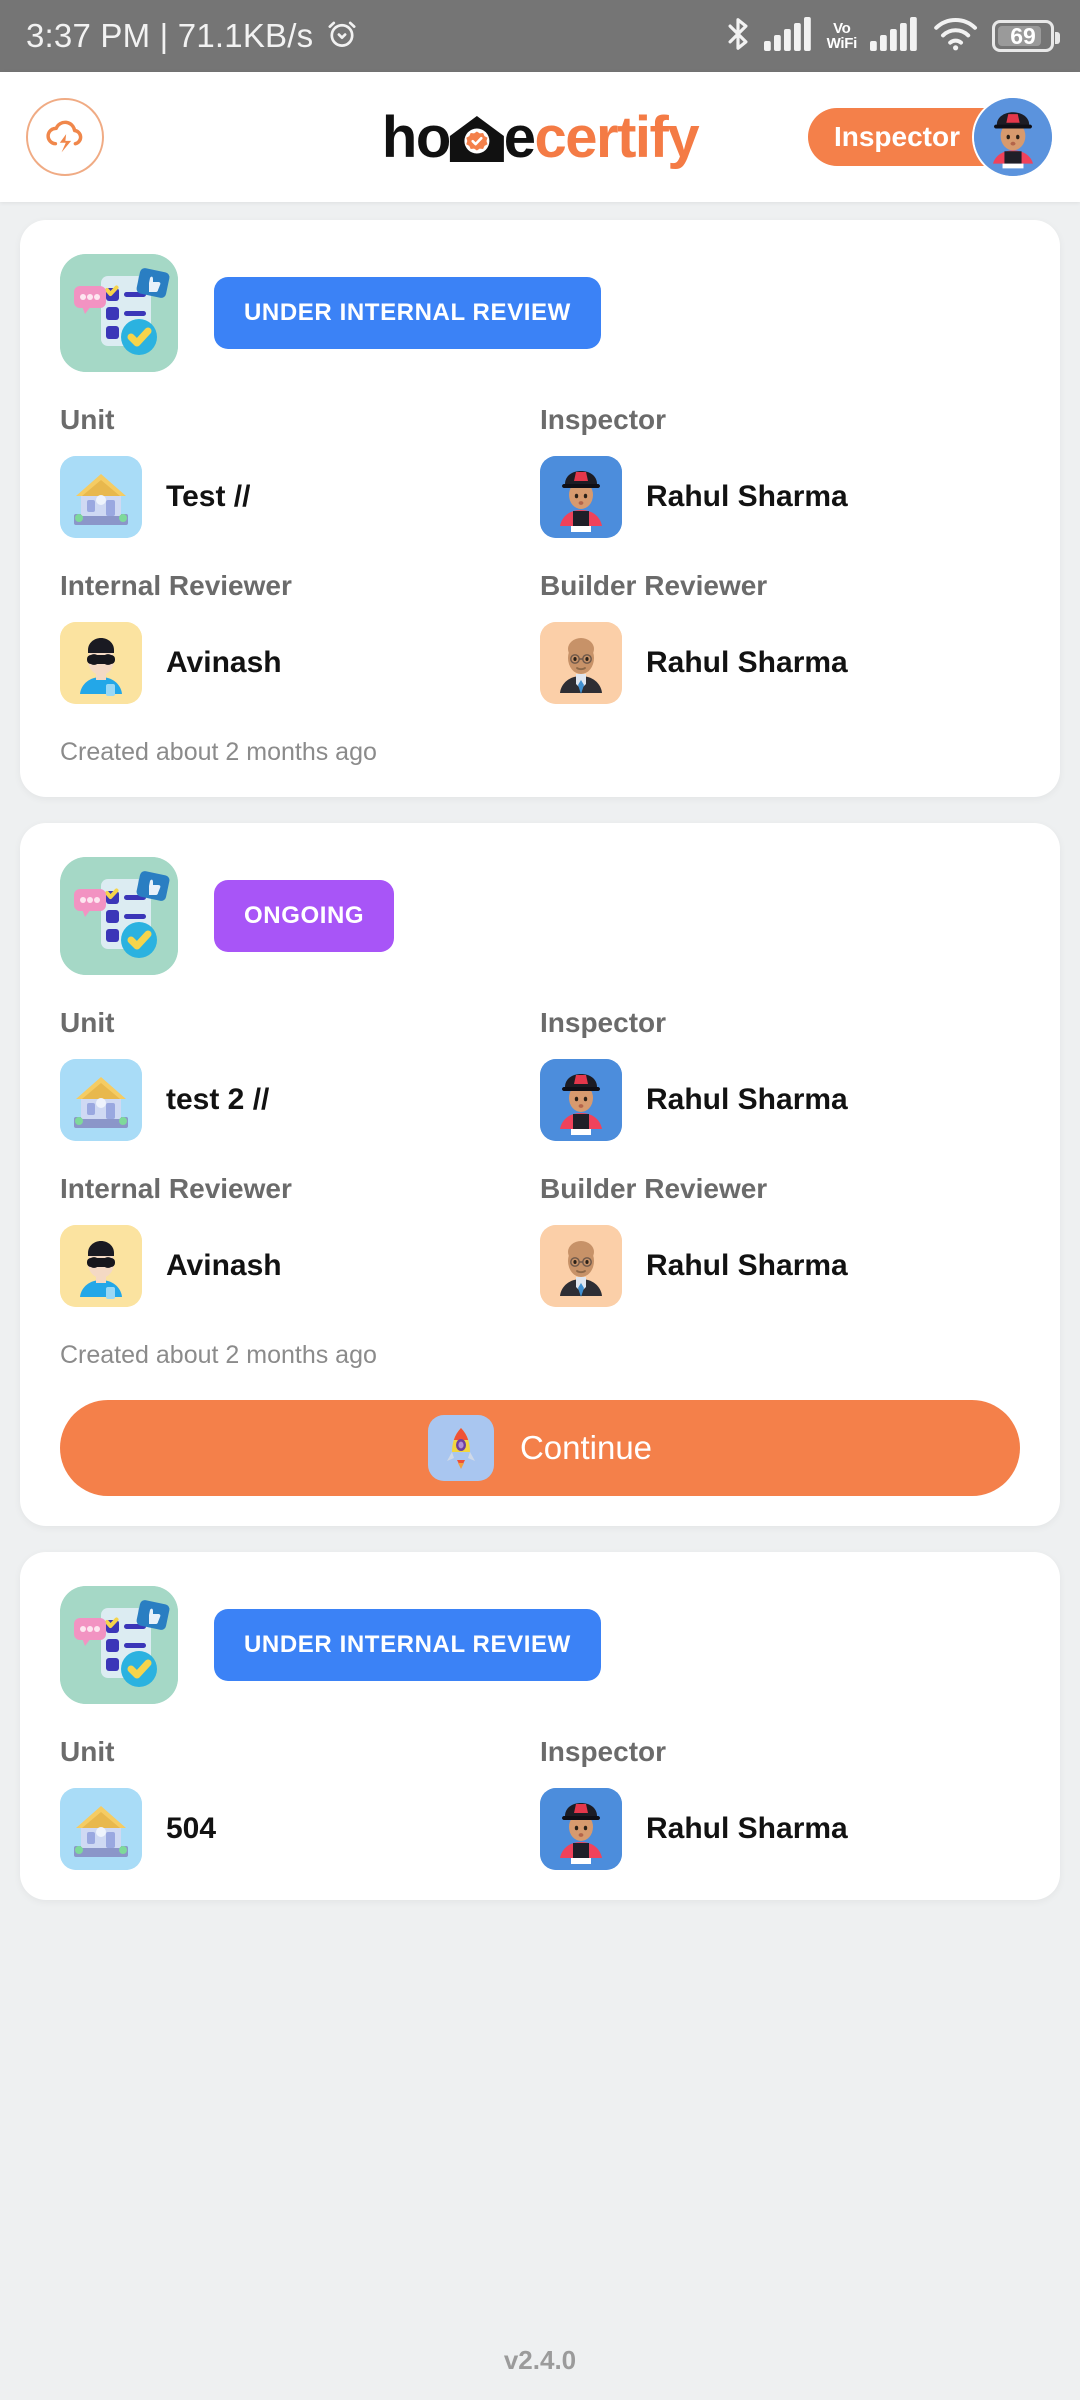 This screenshot has width=1080, height=2400. I want to click on inspection-card: UNDER INTERNAL REVIEW Unit, so click(540, 1726).